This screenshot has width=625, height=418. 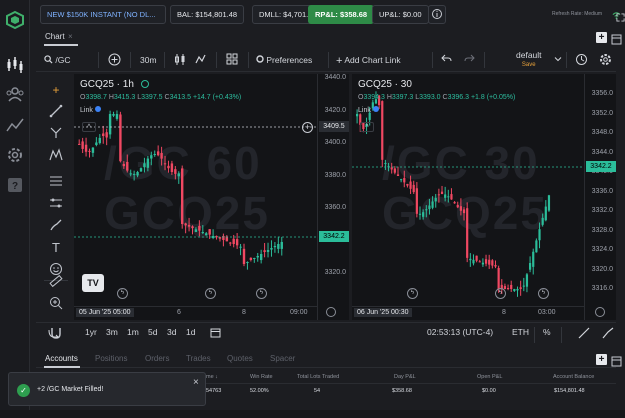 I want to click on table-cell: $358.68, so click(x=402, y=391).